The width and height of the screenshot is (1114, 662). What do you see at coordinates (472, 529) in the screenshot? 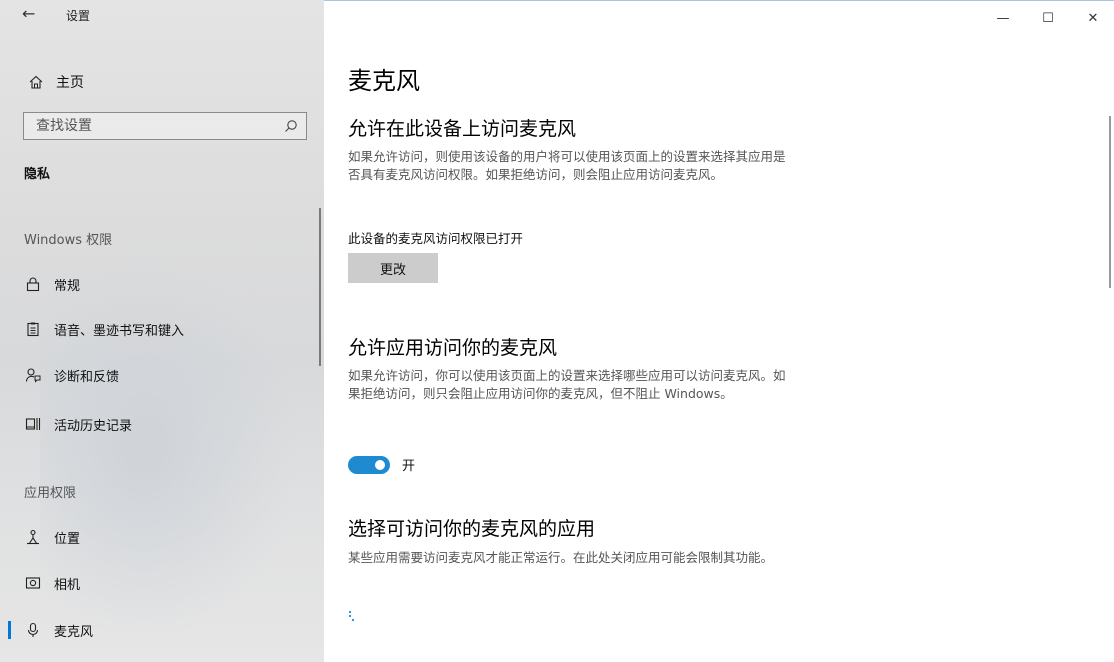
I see `choose-apps-heading: 选择可访问你的麦克风的应用` at bounding box center [472, 529].